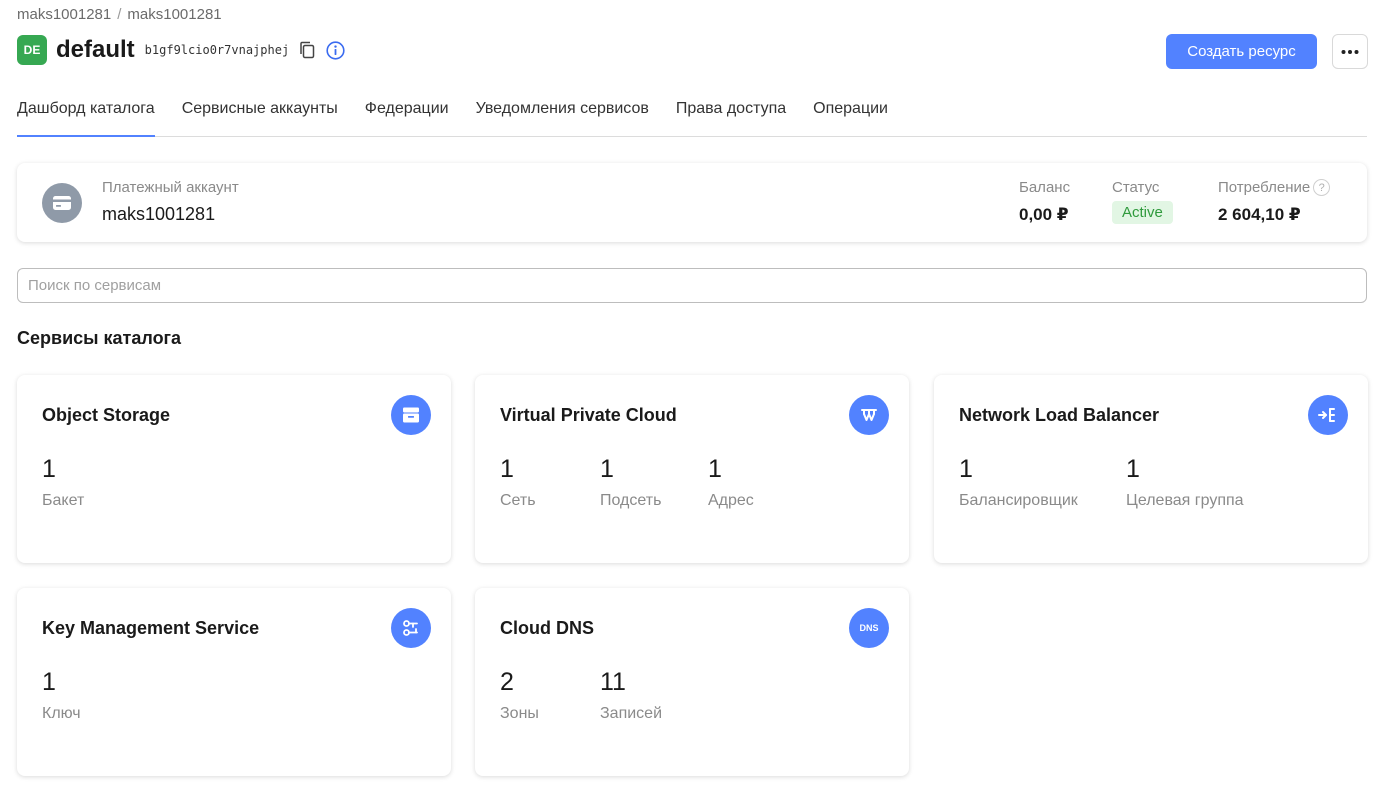  I want to click on billing-account-name: maks1001281, so click(158, 214).